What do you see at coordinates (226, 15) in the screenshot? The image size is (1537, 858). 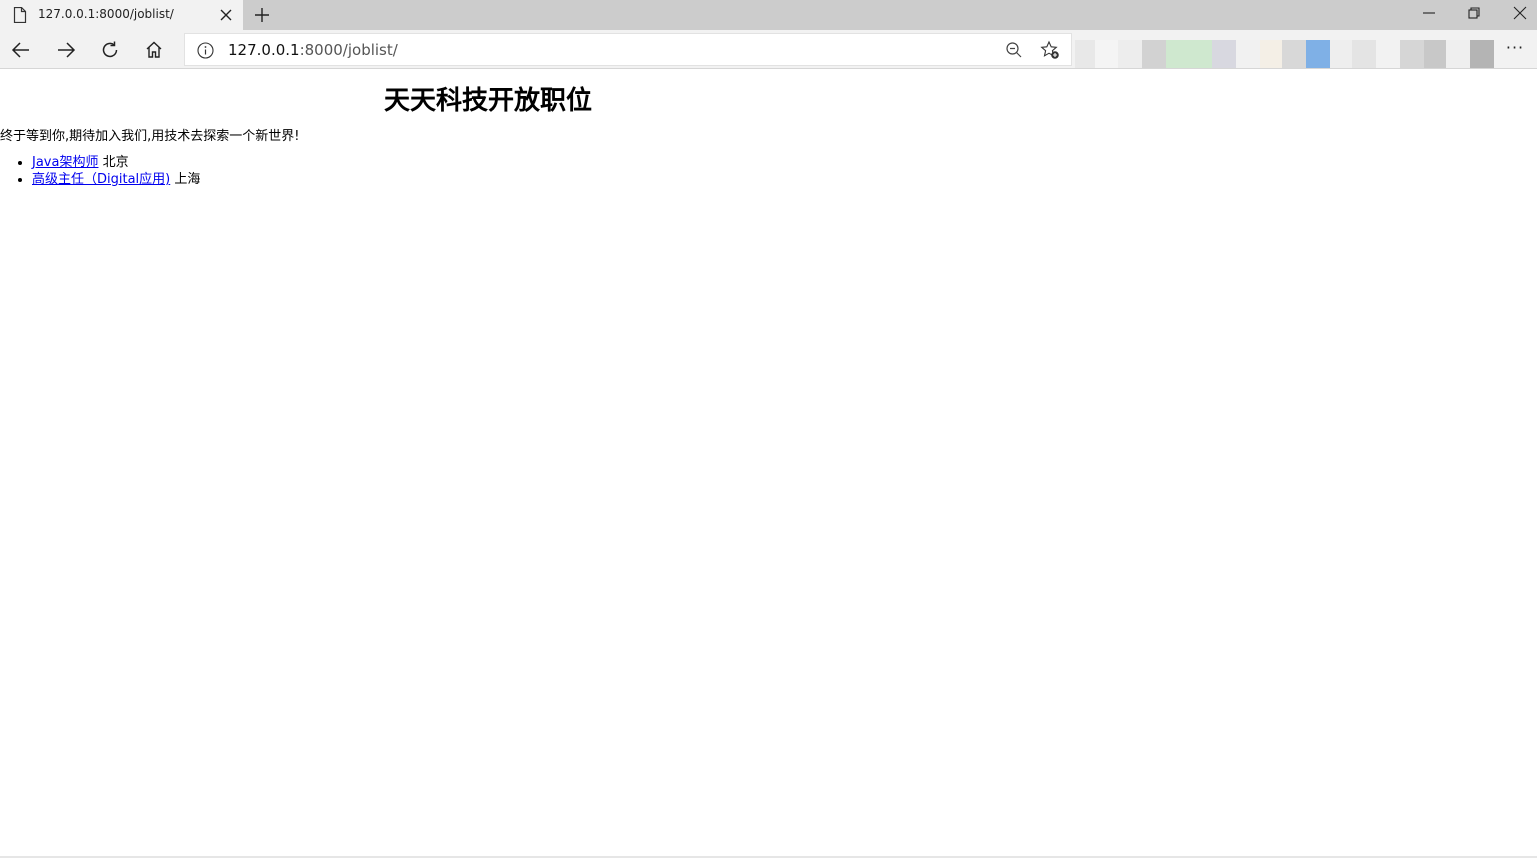 I see `tab-close-icon` at bounding box center [226, 15].